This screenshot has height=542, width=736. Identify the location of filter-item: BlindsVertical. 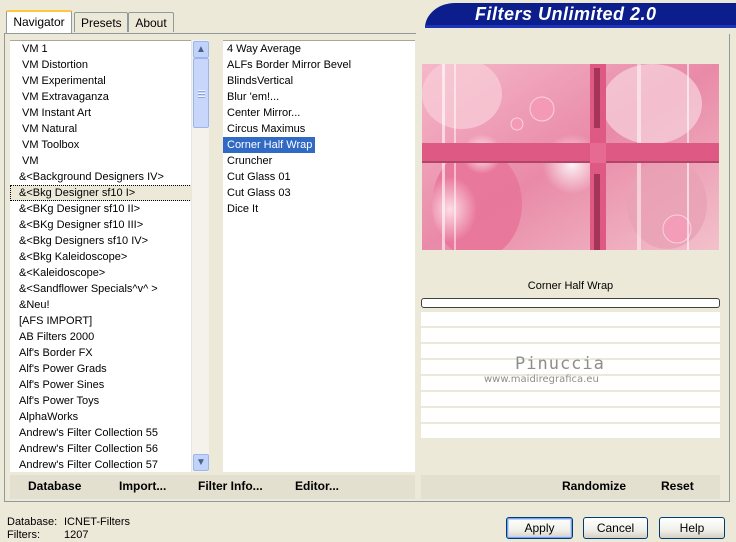
(269, 81).